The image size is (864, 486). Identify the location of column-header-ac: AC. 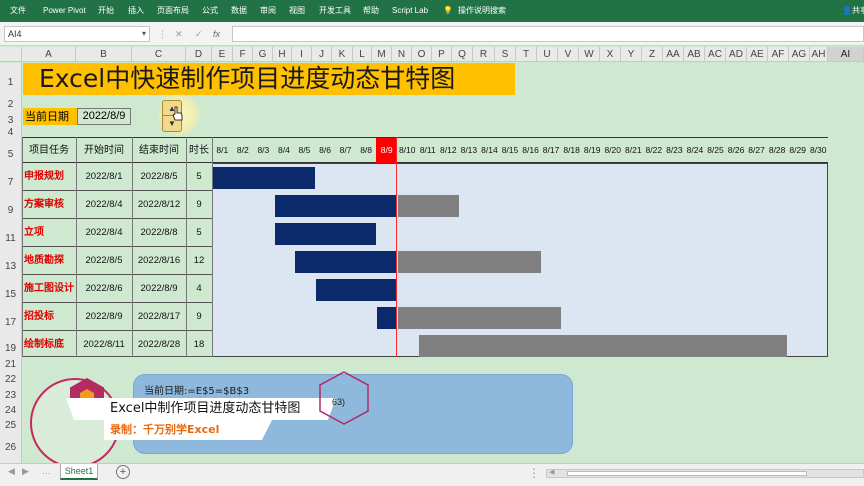
(715, 54).